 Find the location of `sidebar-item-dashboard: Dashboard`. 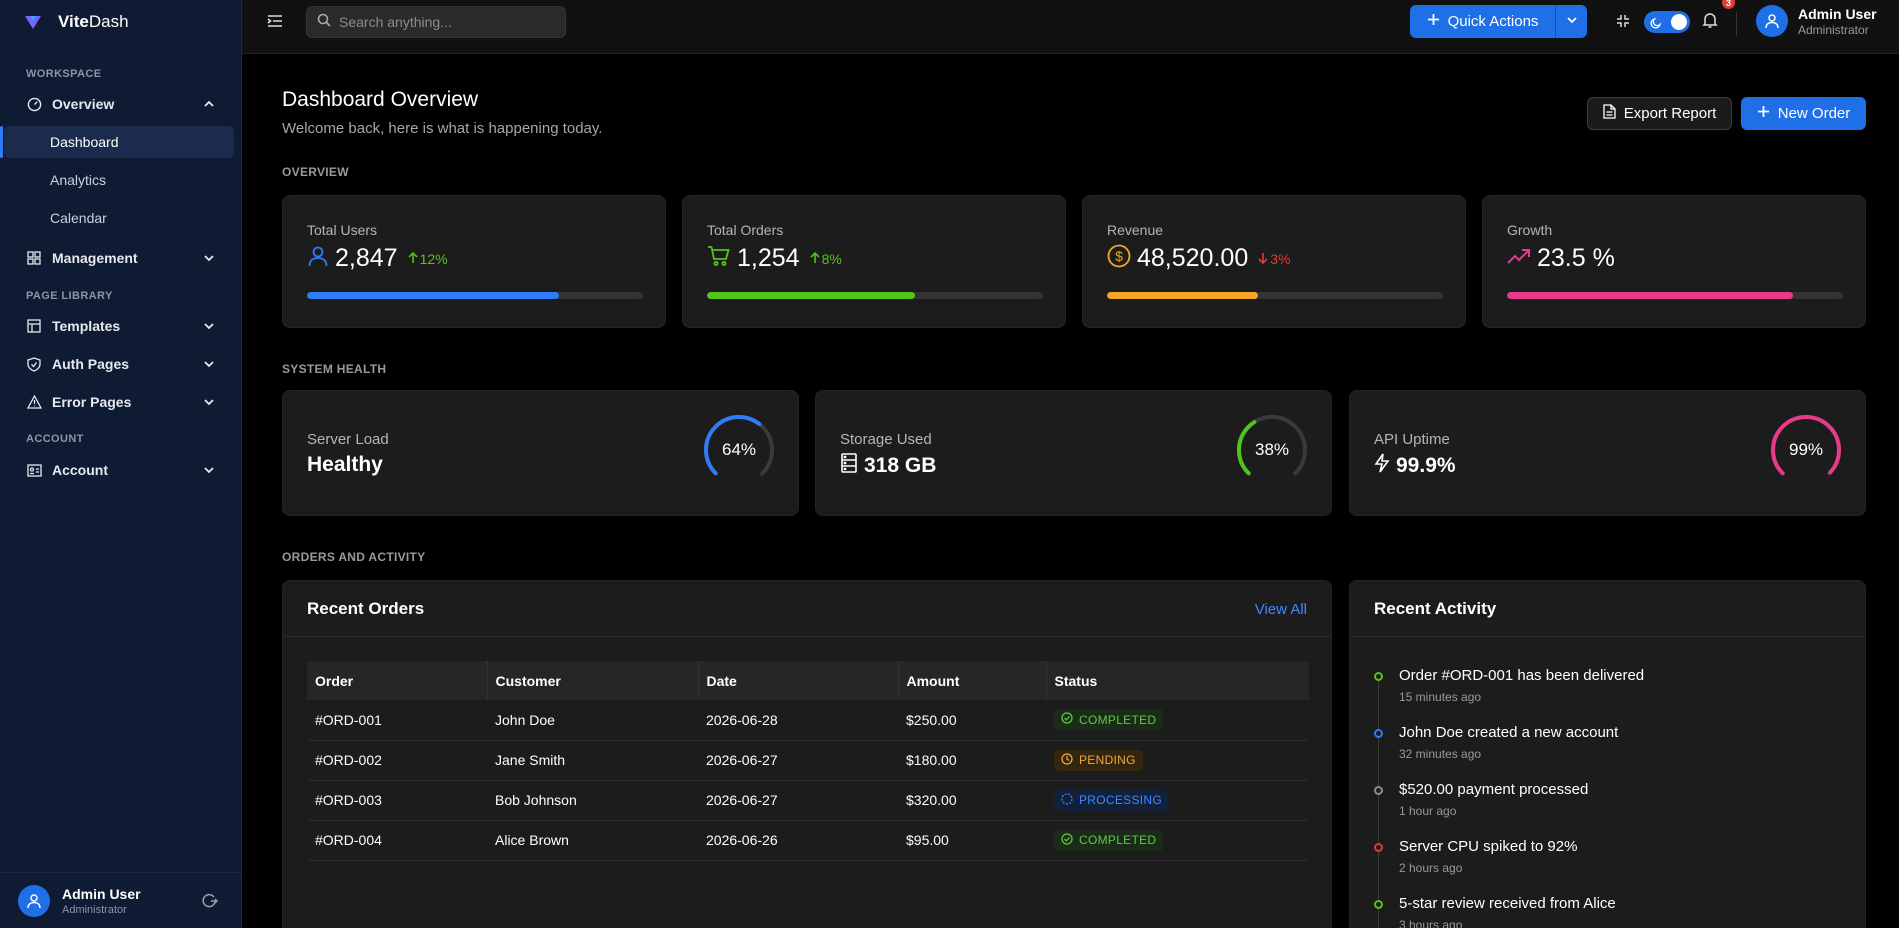

sidebar-item-dashboard: Dashboard is located at coordinates (117, 142).